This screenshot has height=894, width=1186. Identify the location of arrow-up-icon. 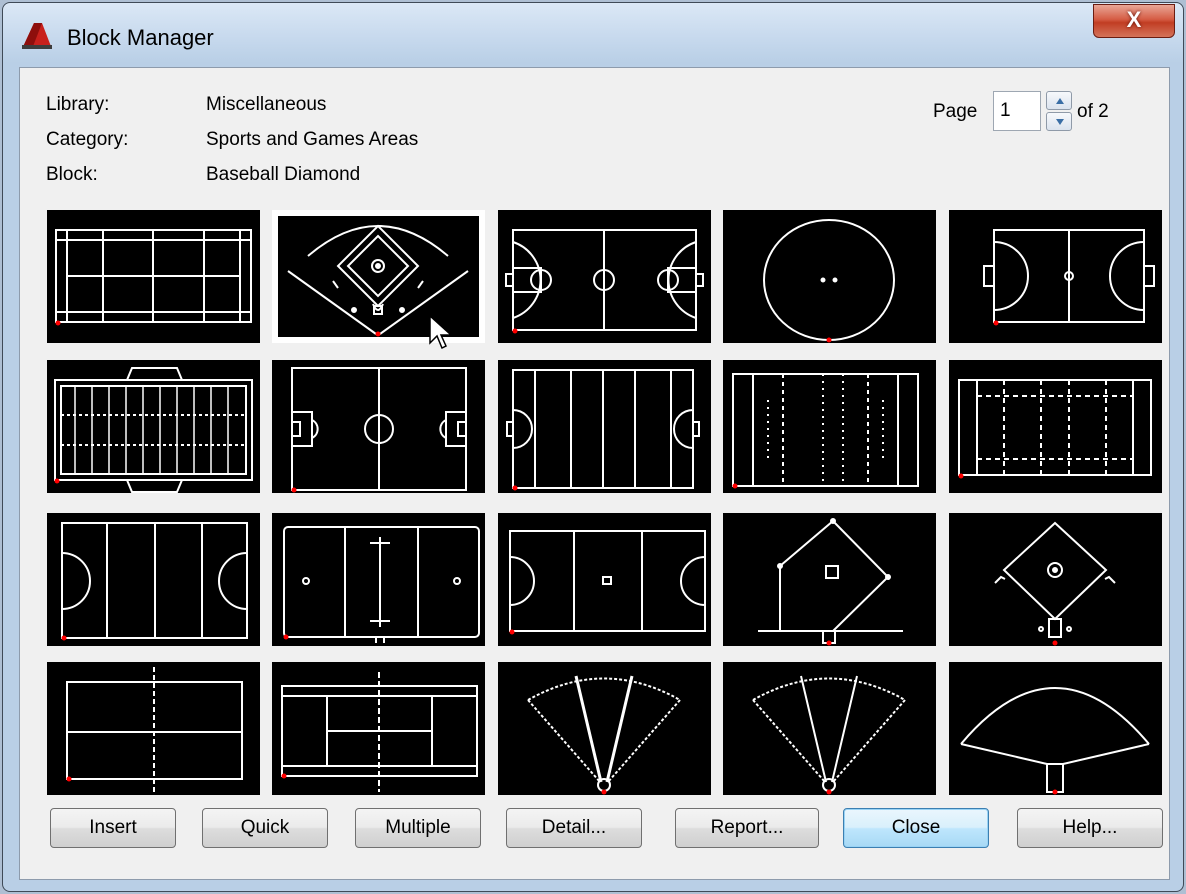
(1060, 101).